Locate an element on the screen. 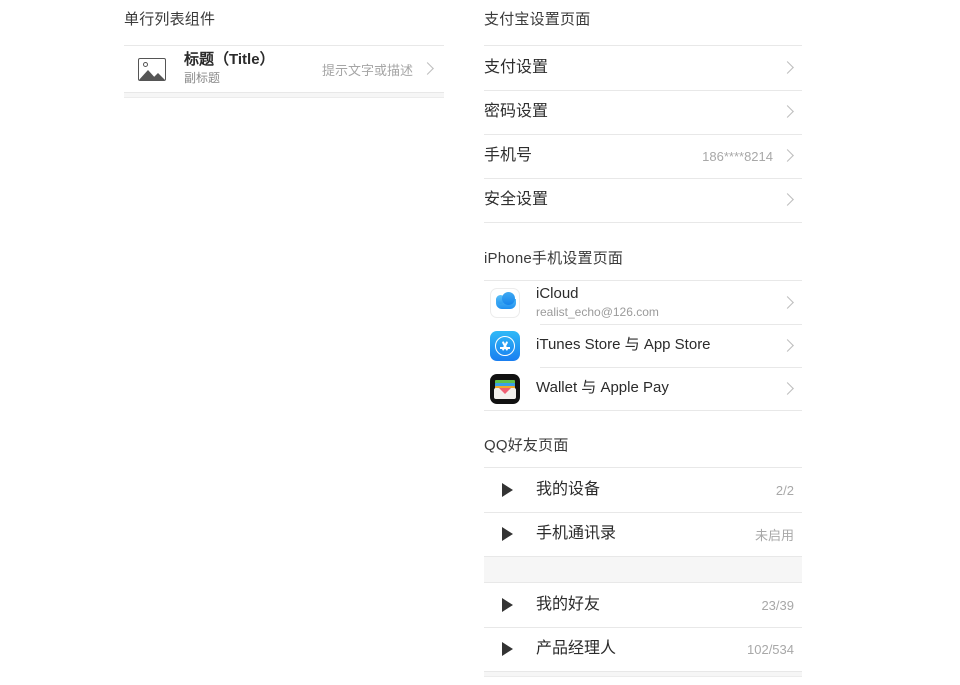 The width and height of the screenshot is (960, 685). row-title: 我的设备 is located at coordinates (568, 489).